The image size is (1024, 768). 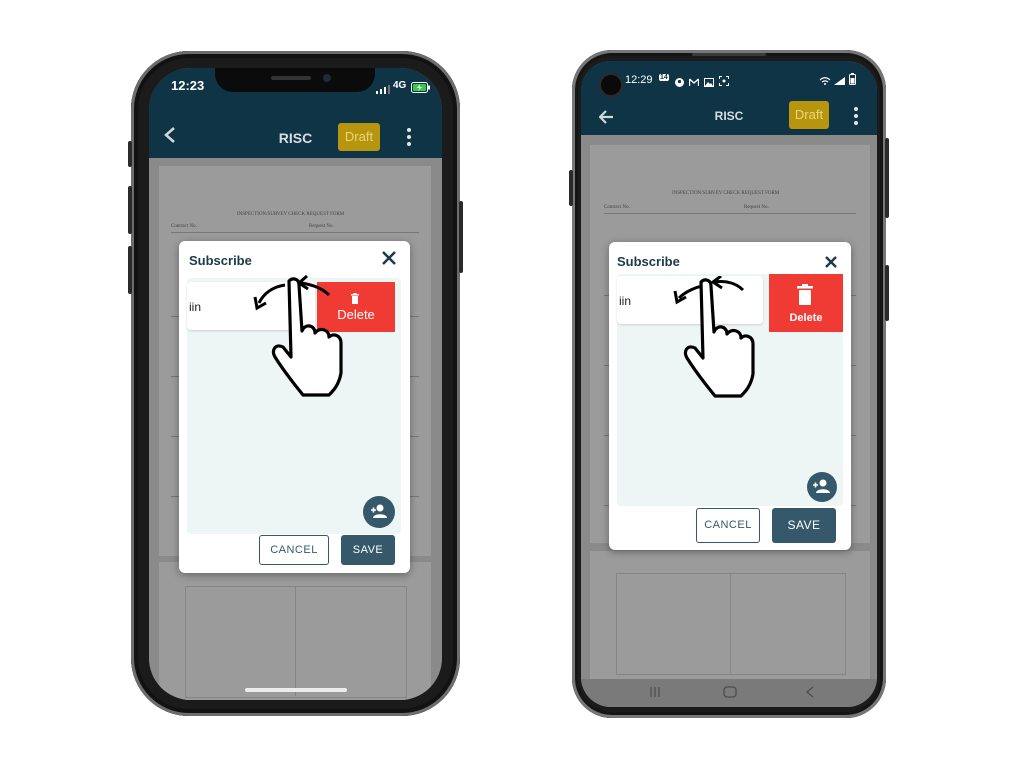 What do you see at coordinates (655, 693) in the screenshot?
I see `recent-apps-icon` at bounding box center [655, 693].